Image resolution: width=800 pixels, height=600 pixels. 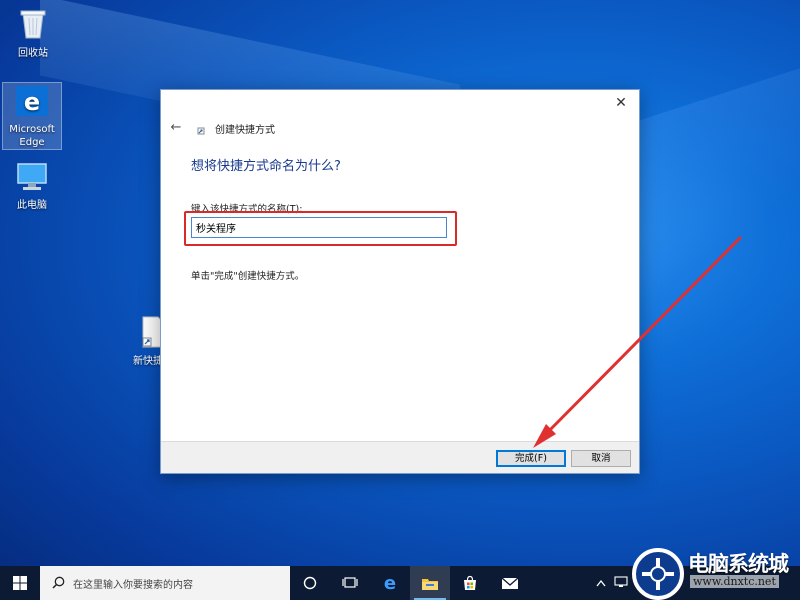 What do you see at coordinates (32, 179) in the screenshot?
I see `computer-monitor-icon` at bounding box center [32, 179].